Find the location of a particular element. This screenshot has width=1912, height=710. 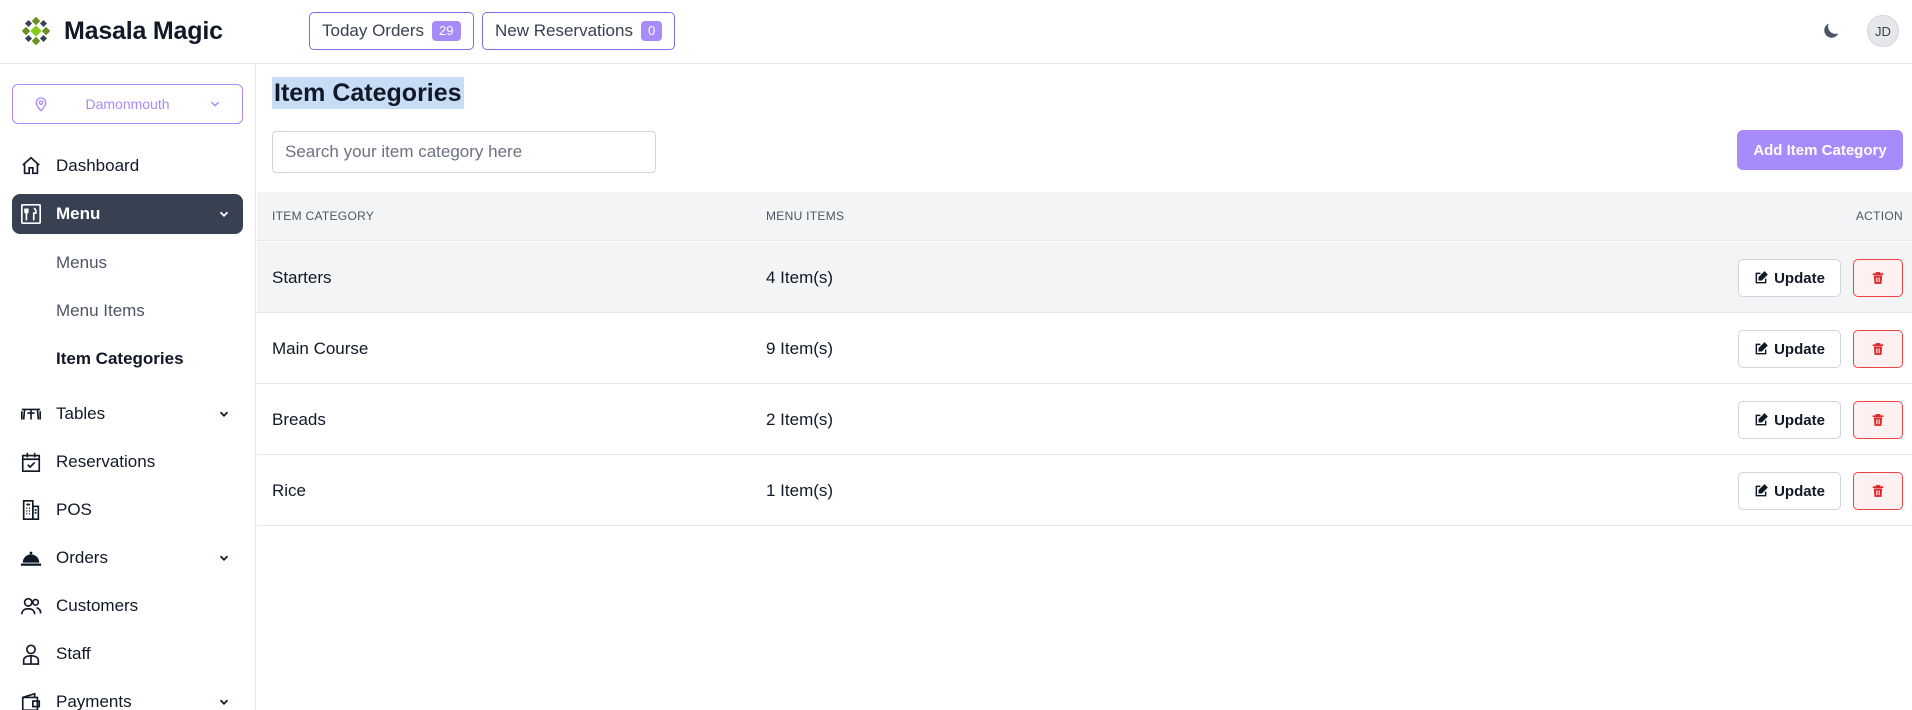

search-input is located at coordinates (464, 152).